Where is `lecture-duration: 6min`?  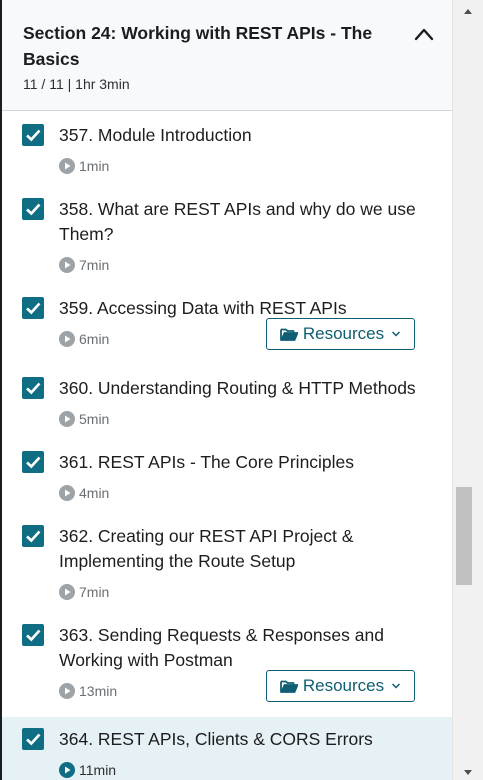
lecture-duration: 6min is located at coordinates (94, 339).